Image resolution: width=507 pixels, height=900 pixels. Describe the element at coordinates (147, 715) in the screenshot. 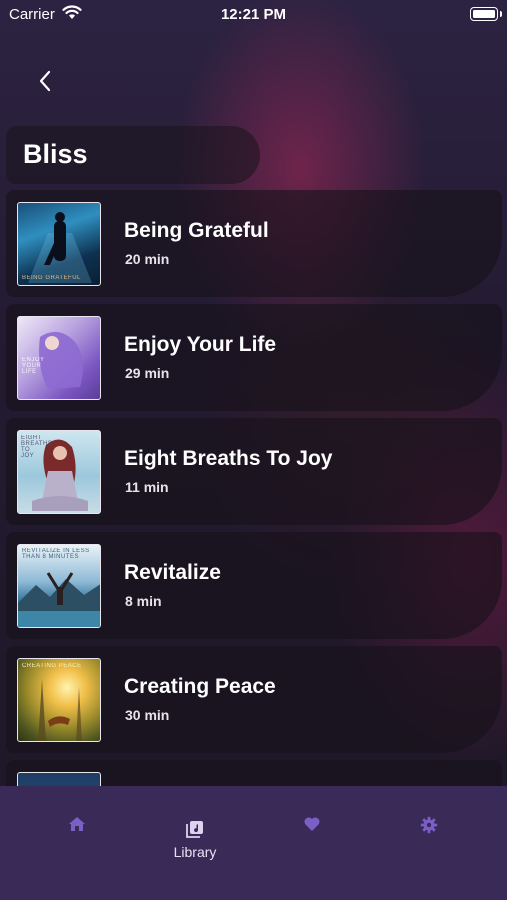

I see `session-duration: 30 min` at that location.